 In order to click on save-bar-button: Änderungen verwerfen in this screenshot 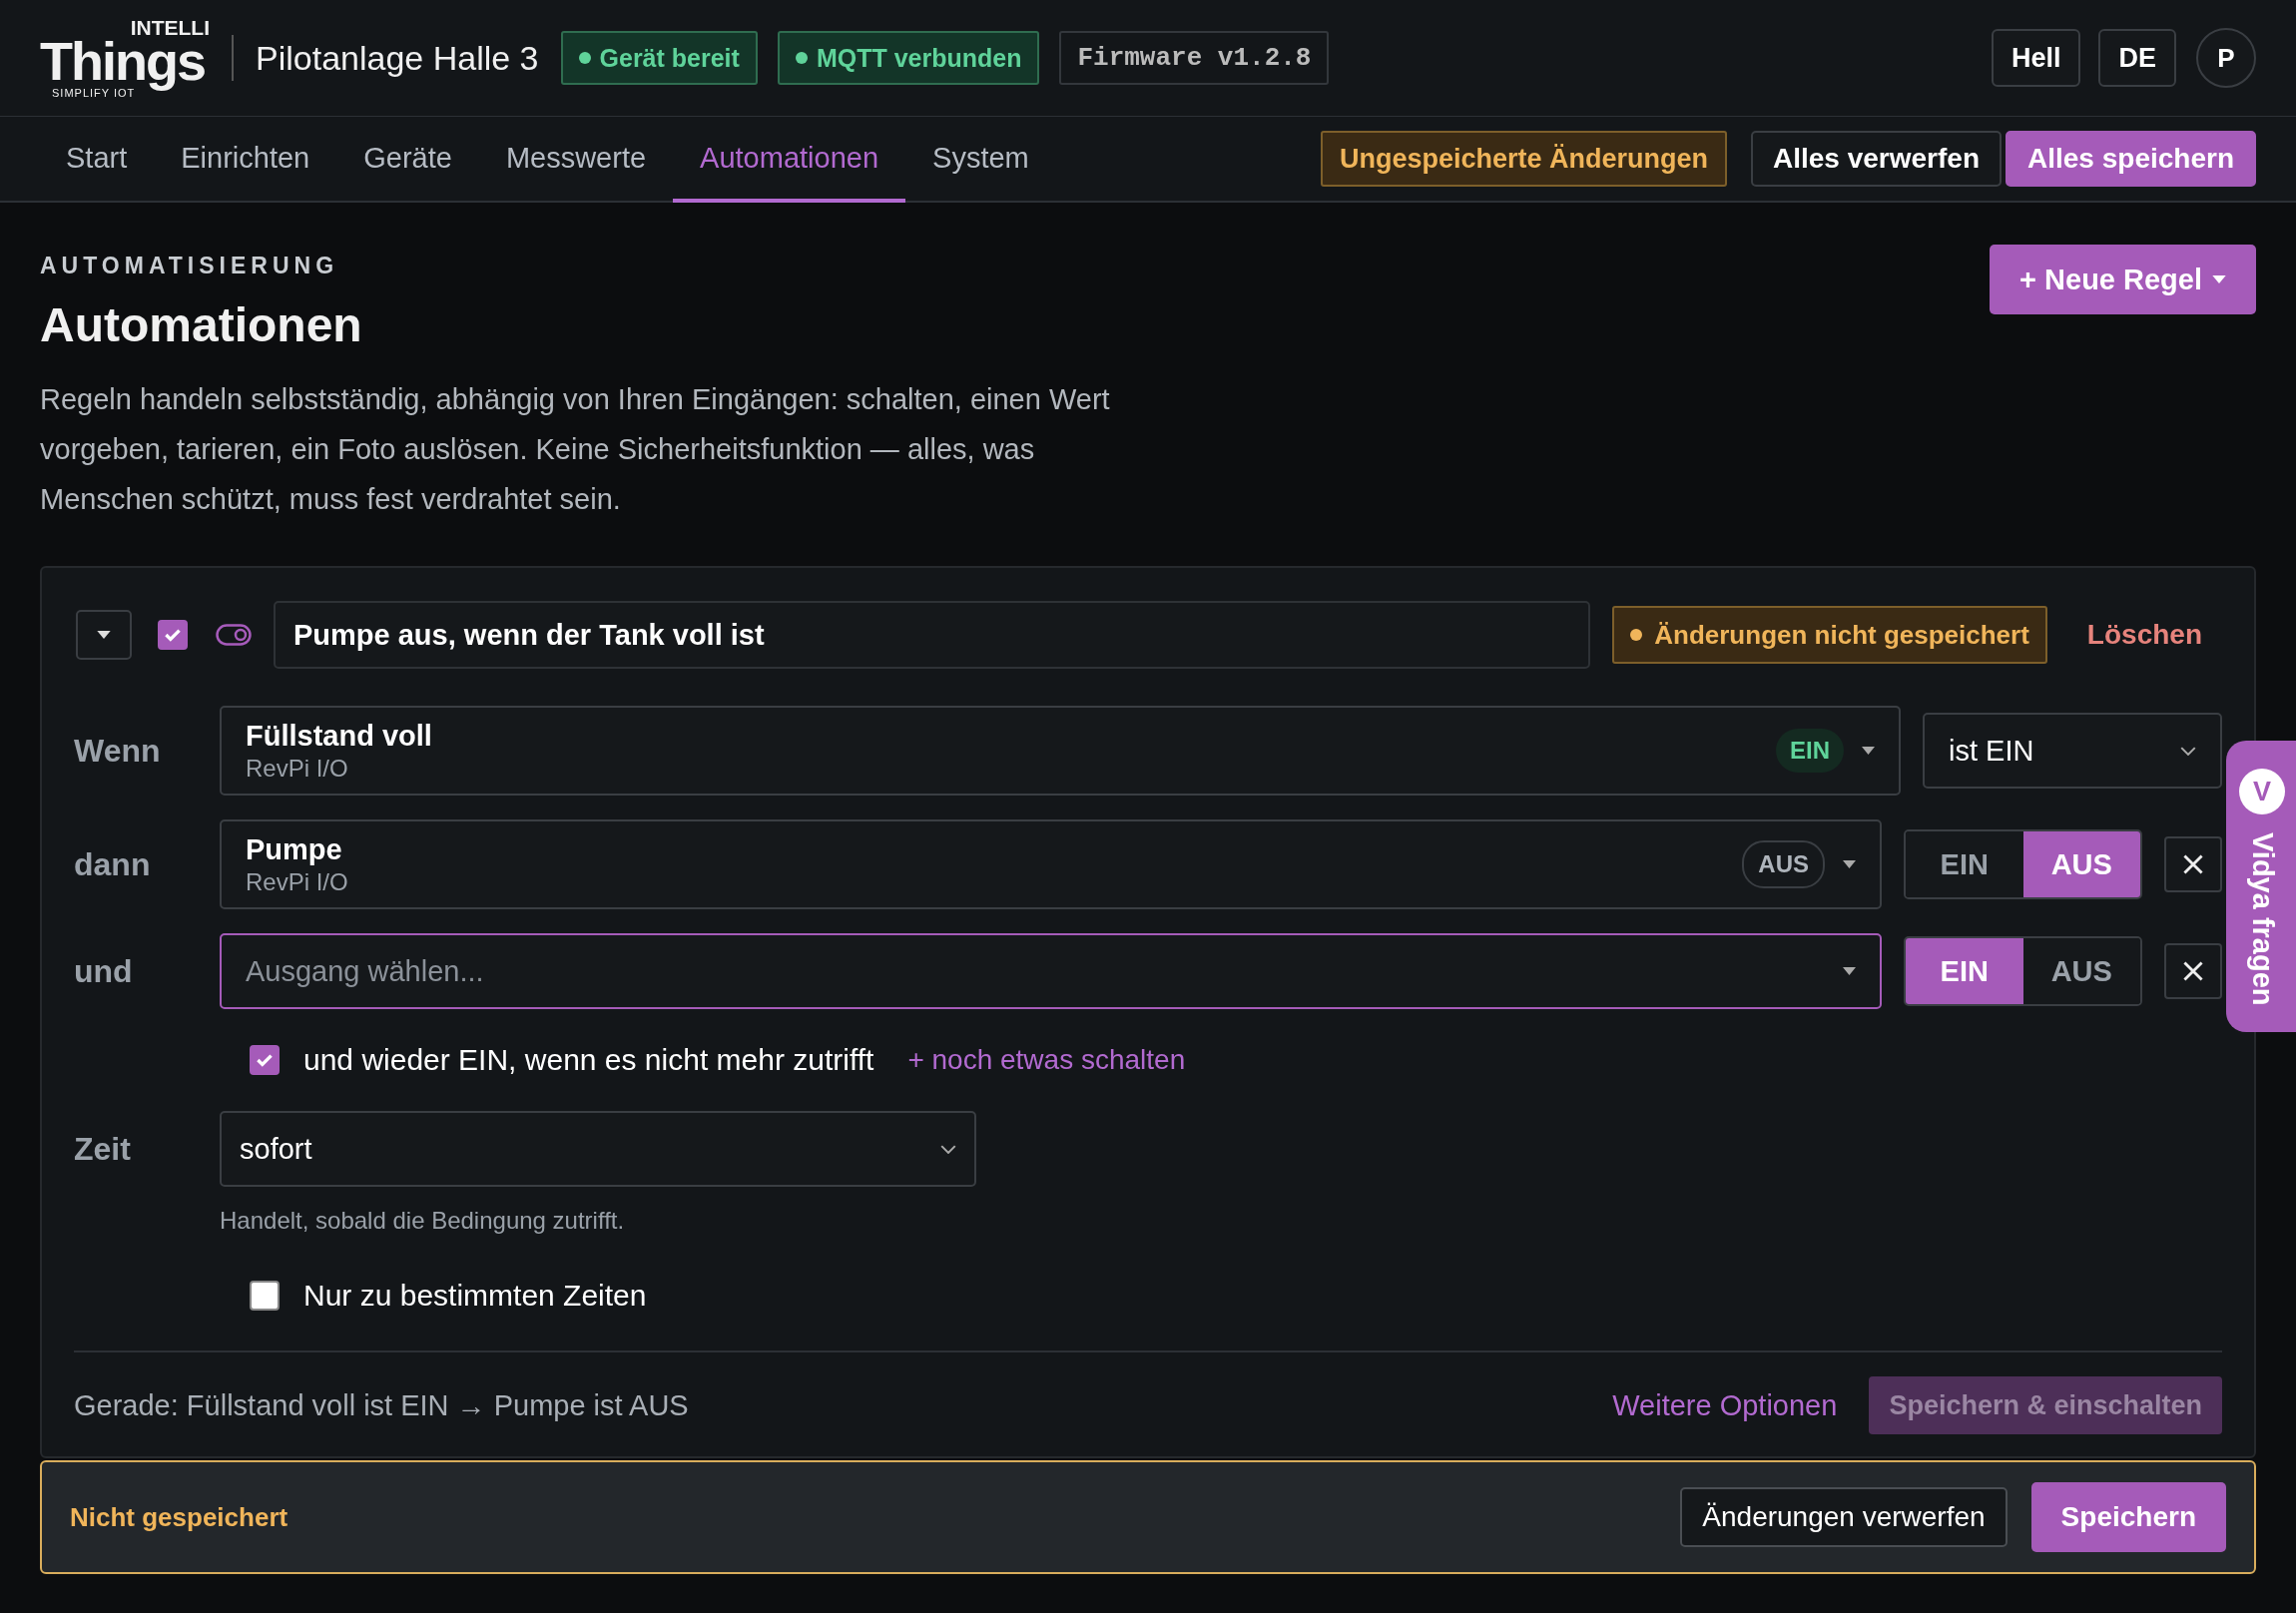, I will do `click(1844, 1517)`.